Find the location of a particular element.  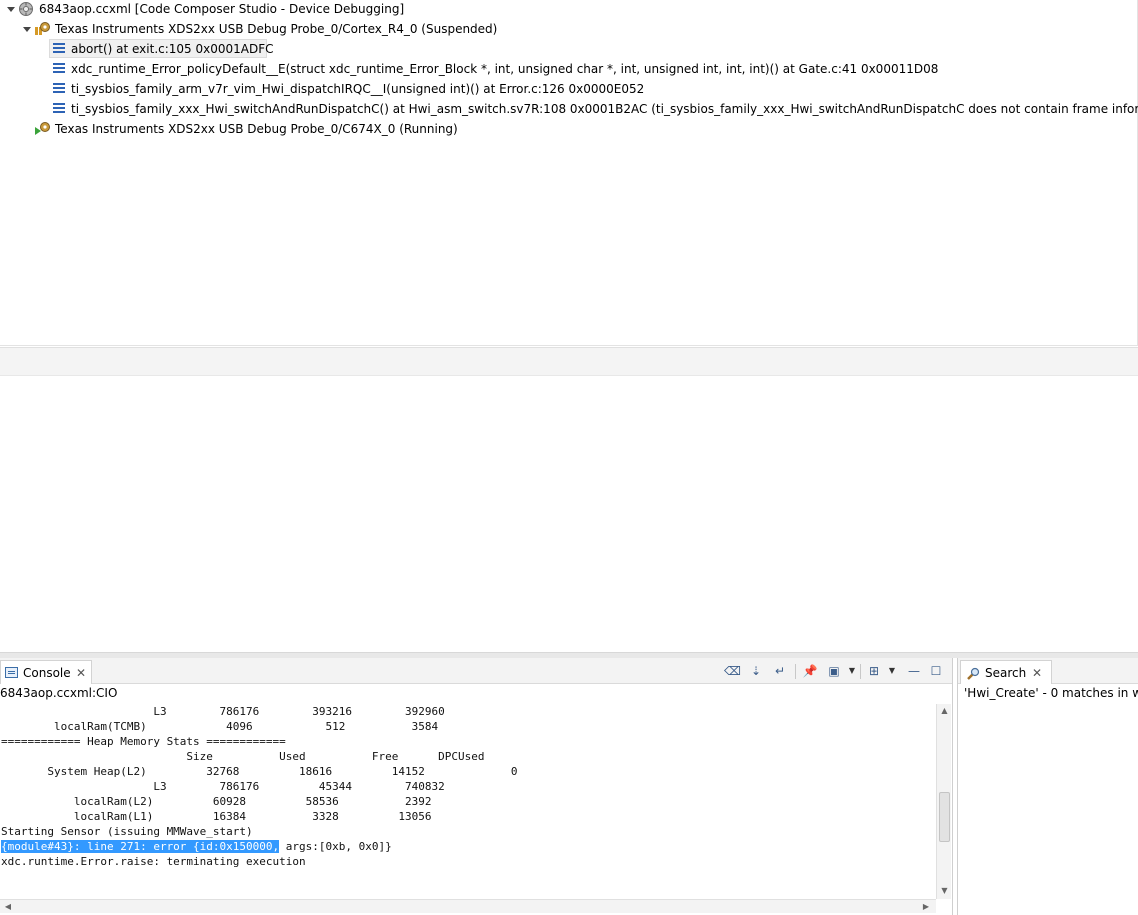

tab-search-label: Search is located at coordinates (1006, 673).